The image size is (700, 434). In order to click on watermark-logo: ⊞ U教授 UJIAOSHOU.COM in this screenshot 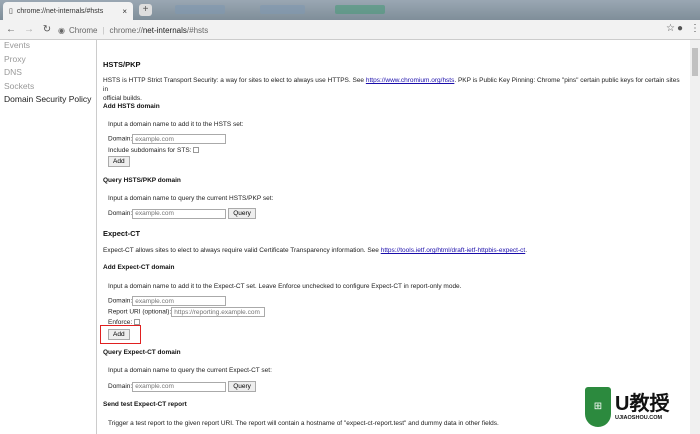, I will do `click(637, 407)`.